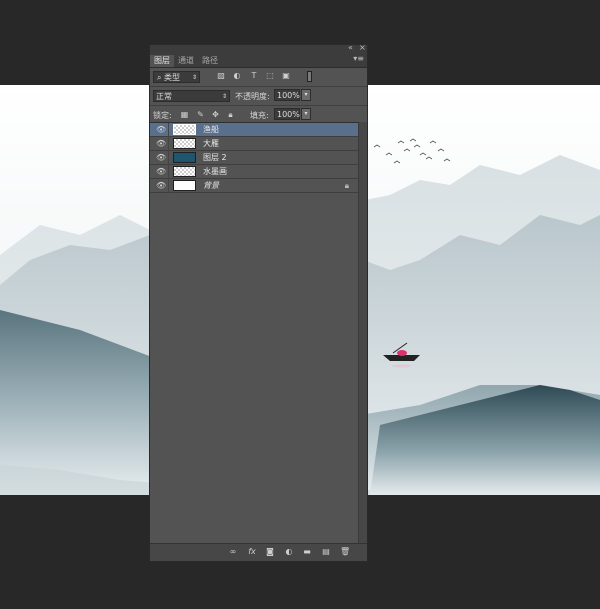  I want to click on tab-paths: 路径, so click(210, 61).